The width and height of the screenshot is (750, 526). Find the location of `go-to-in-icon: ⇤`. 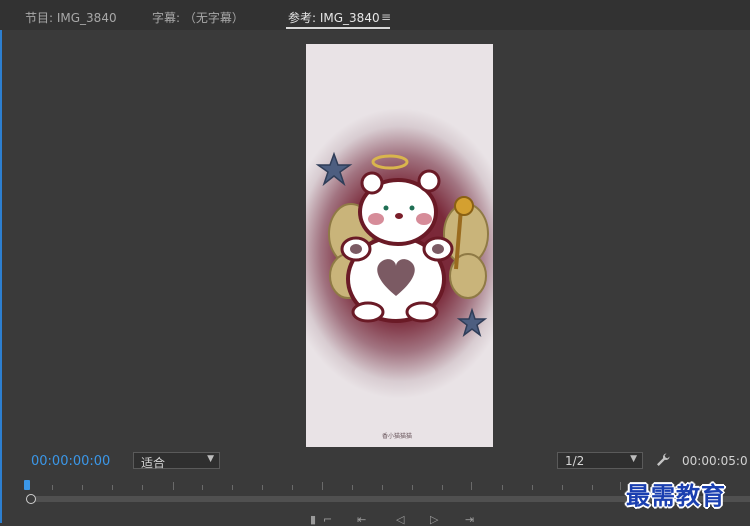

go-to-in-icon: ⇤ is located at coordinates (361, 519).